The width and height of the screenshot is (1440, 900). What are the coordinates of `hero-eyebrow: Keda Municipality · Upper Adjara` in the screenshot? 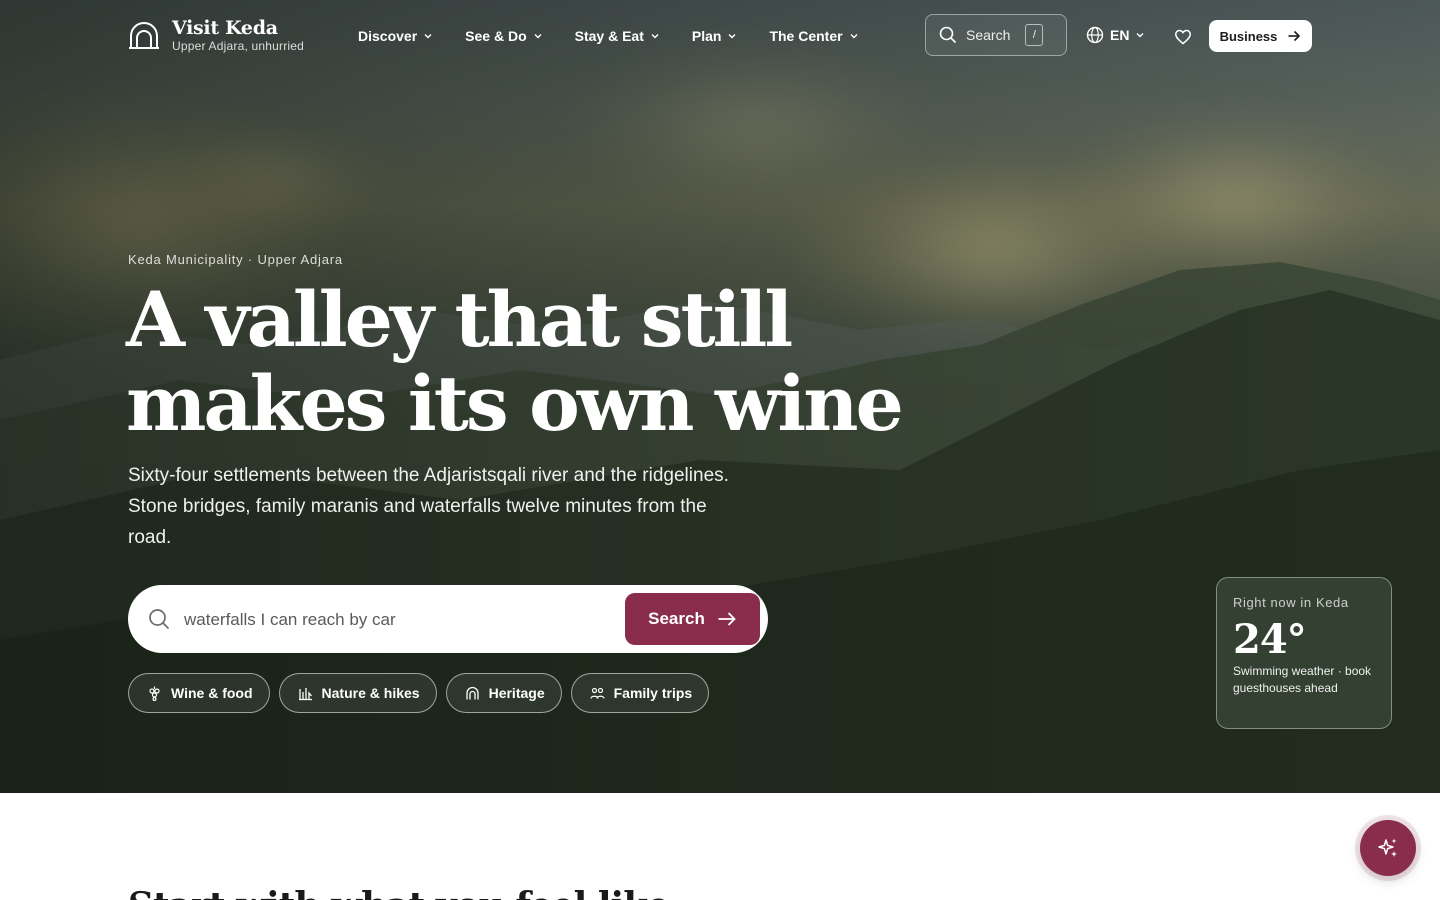 It's located at (235, 259).